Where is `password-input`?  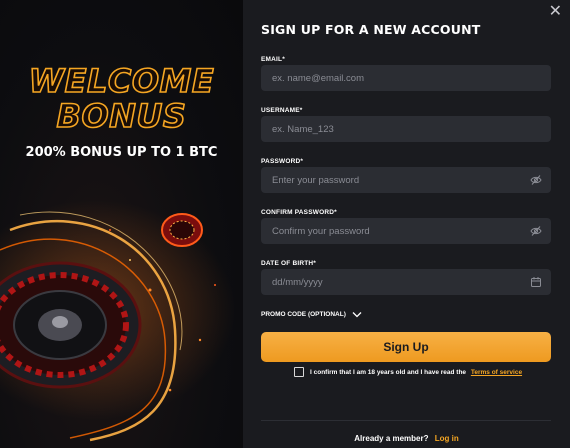 password-input is located at coordinates (406, 180).